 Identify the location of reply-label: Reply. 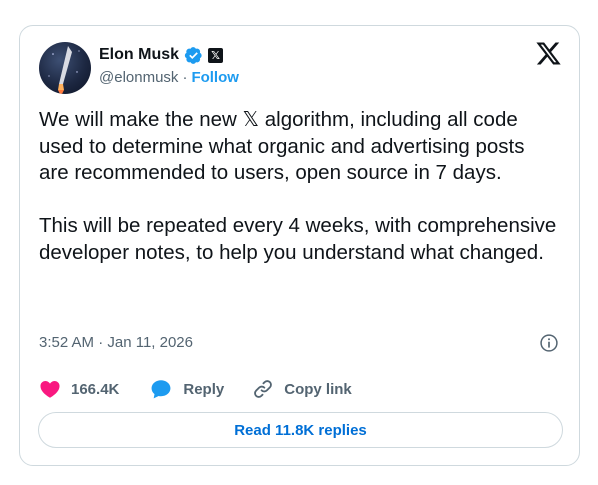
(204, 389).